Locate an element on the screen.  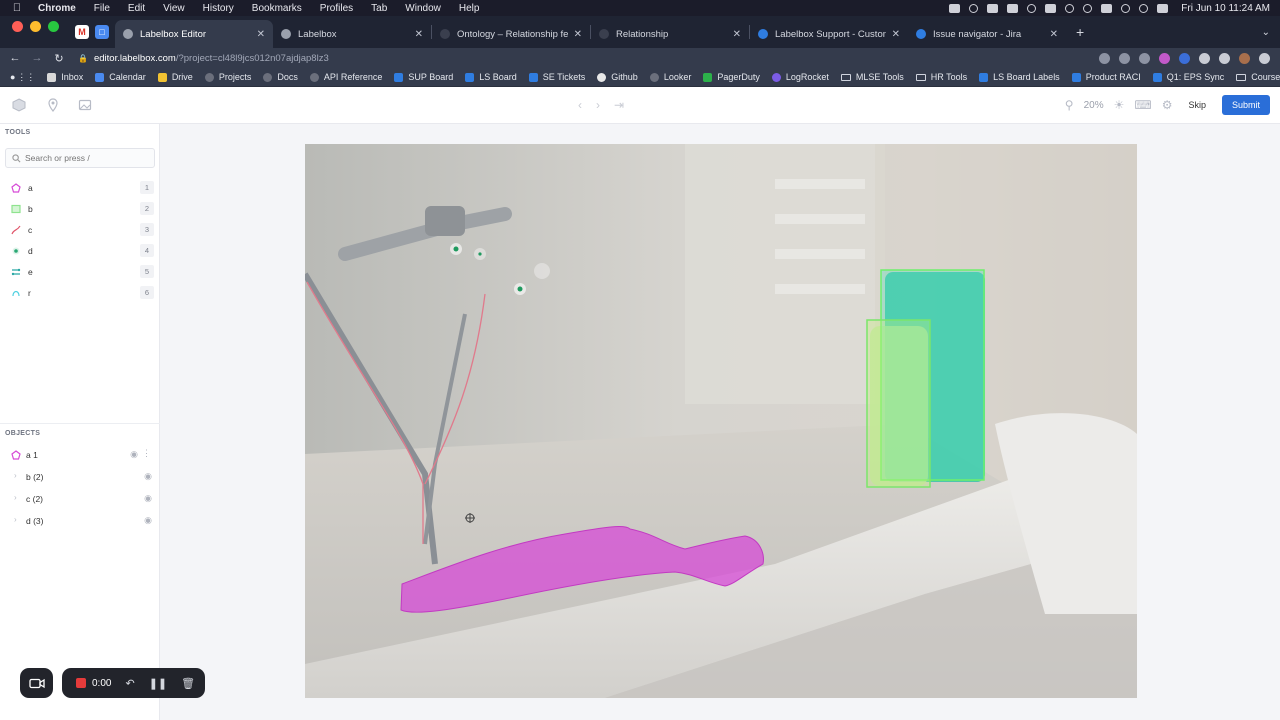
lock-icon: 🔒 is located at coordinates (83, 58).